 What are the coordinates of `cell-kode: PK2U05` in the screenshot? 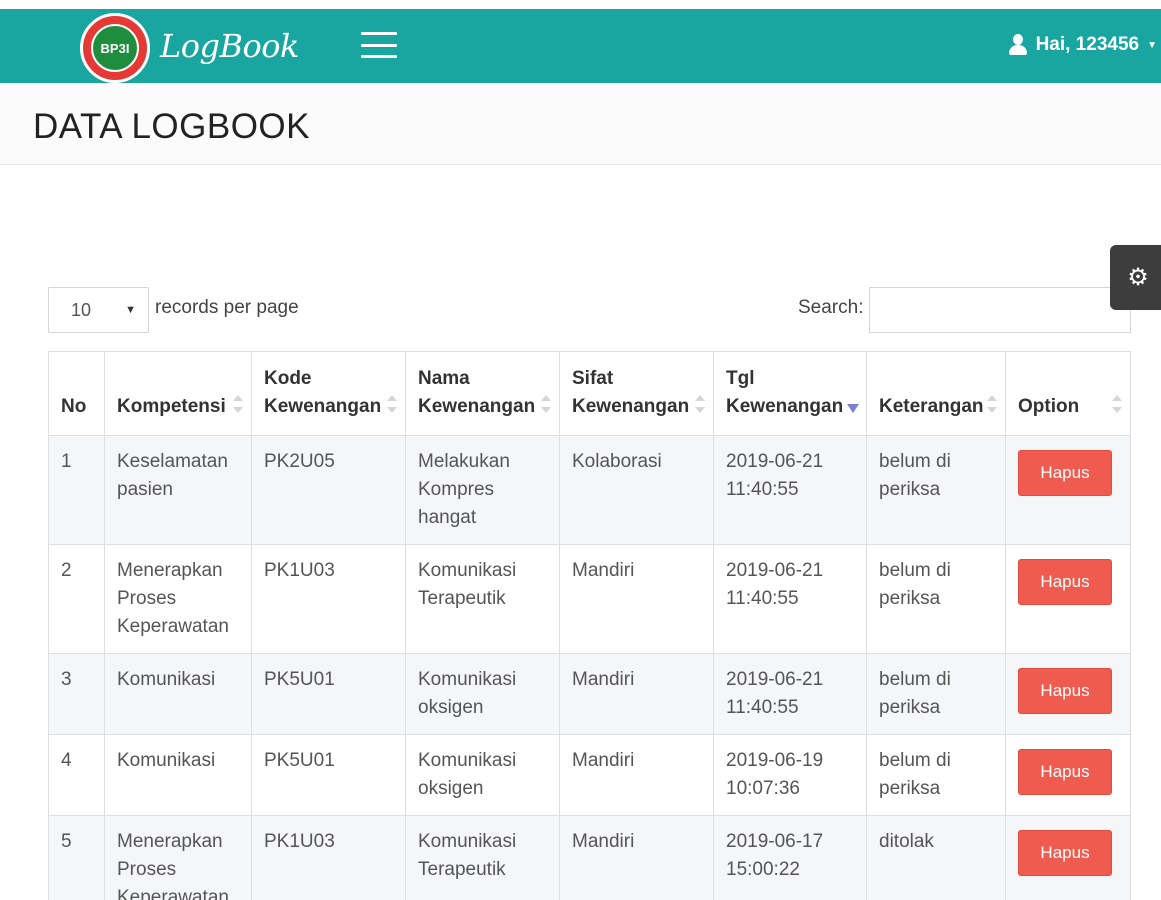 It's located at (328, 490).